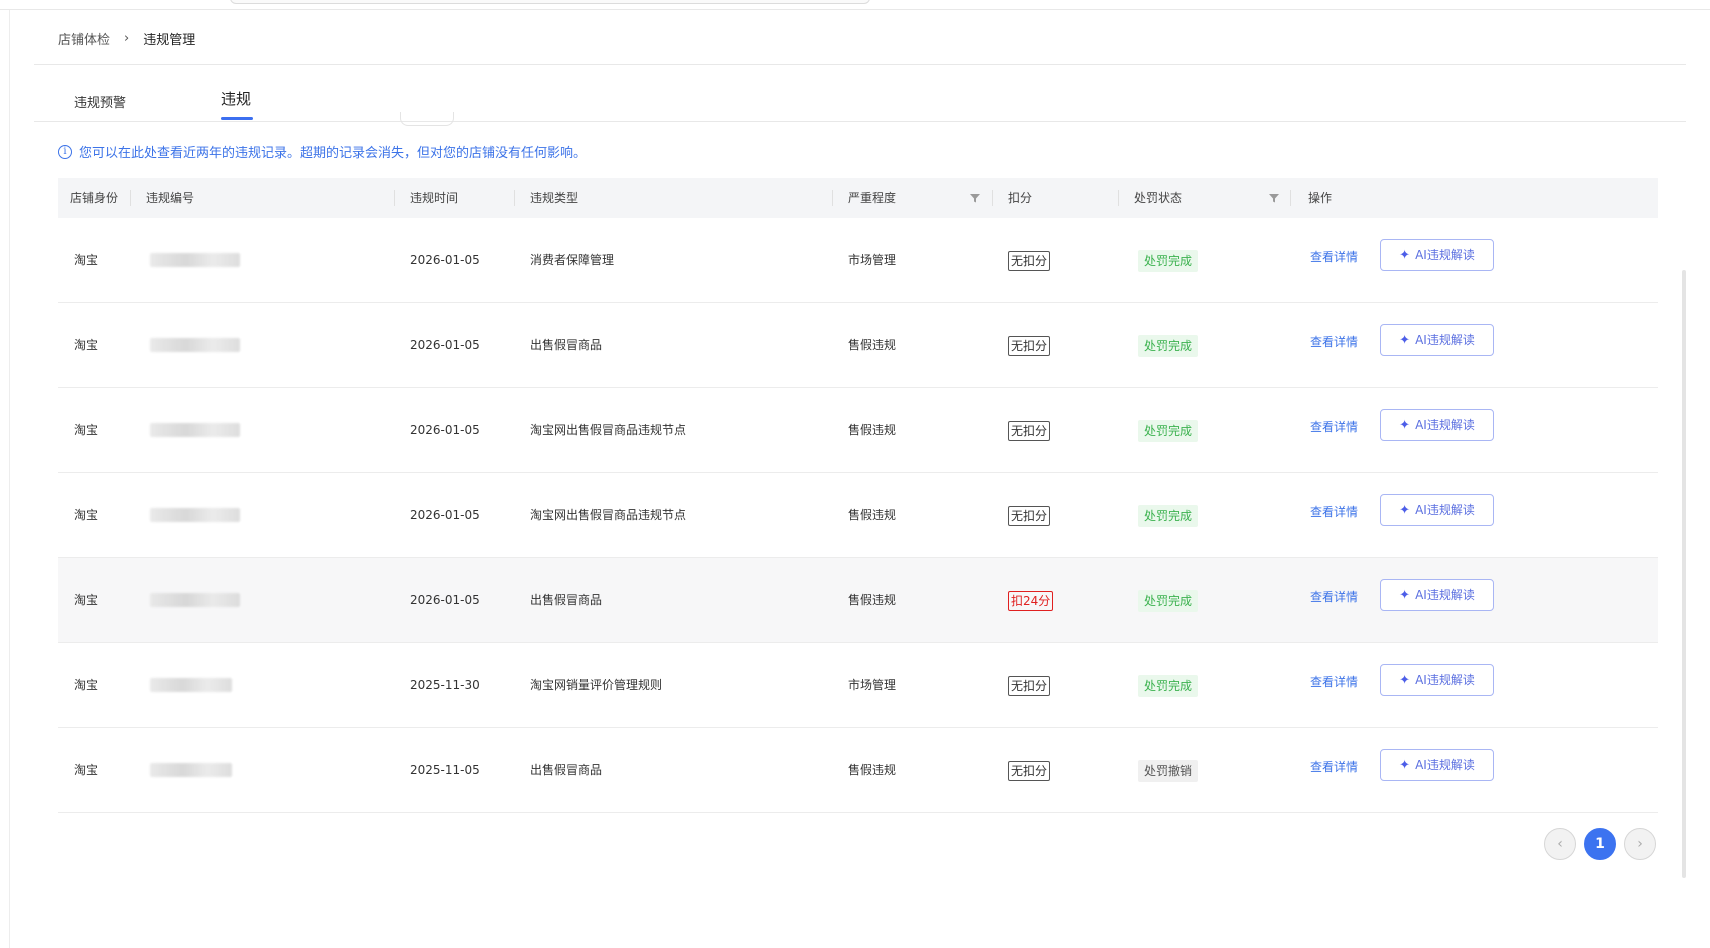 The height and width of the screenshot is (948, 1710). What do you see at coordinates (550, 2) in the screenshot?
I see `search-bar` at bounding box center [550, 2].